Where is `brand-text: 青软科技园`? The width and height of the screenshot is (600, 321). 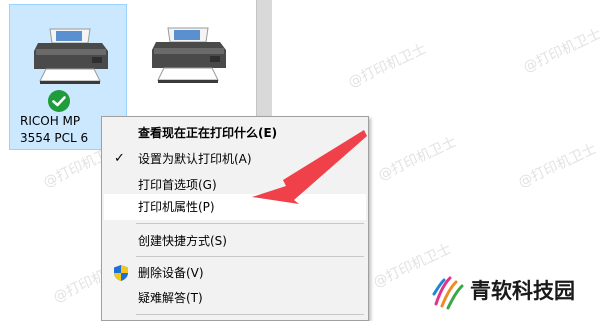 brand-text: 青软科技园 is located at coordinates (522, 291).